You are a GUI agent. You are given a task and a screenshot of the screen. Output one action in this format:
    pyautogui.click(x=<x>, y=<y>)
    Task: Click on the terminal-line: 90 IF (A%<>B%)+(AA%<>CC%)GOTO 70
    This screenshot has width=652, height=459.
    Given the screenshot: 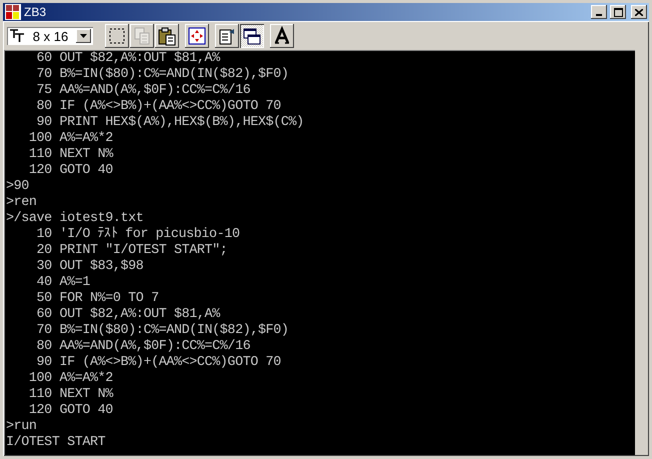 What is the action you would take?
    pyautogui.click(x=158, y=363)
    